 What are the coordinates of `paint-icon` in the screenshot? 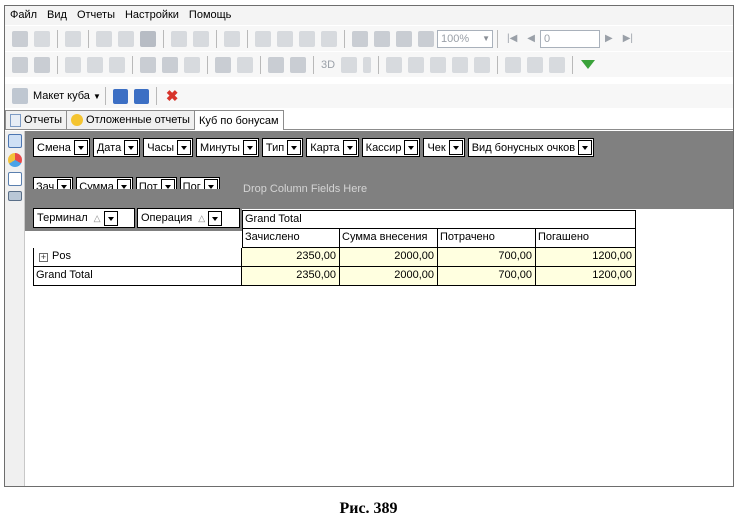 It's located at (263, 38).